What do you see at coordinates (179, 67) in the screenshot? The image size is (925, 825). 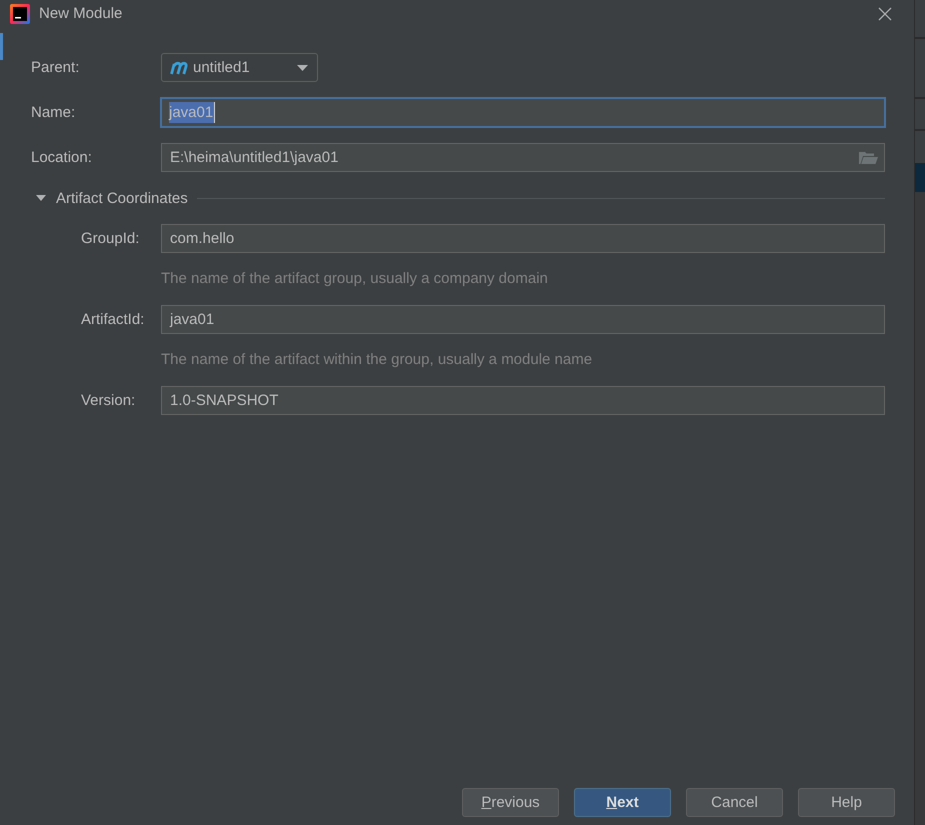 I see `module-icon` at bounding box center [179, 67].